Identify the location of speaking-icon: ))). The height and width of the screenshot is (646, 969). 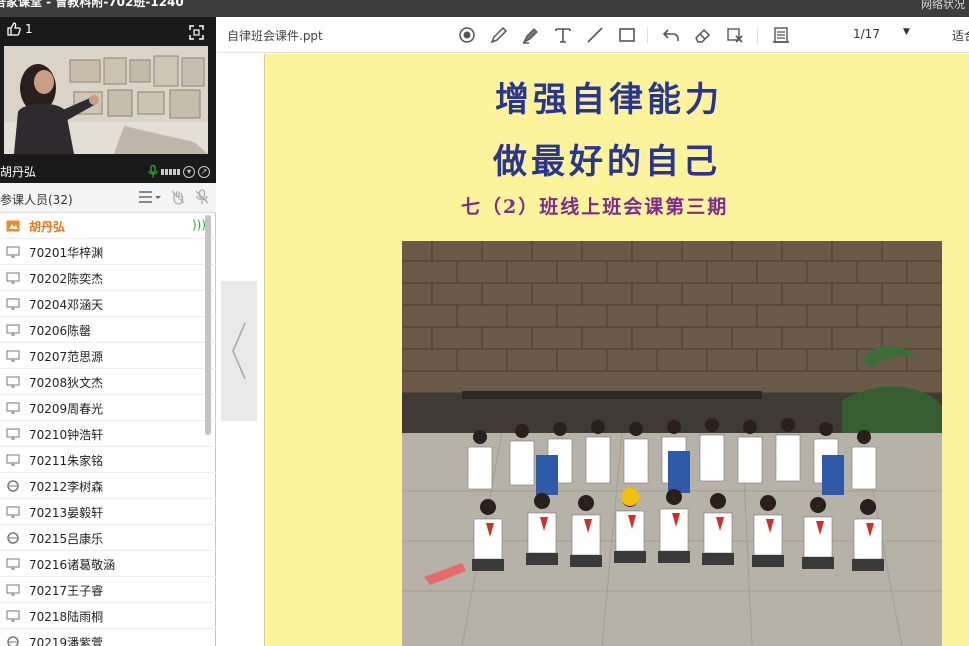
(198, 225).